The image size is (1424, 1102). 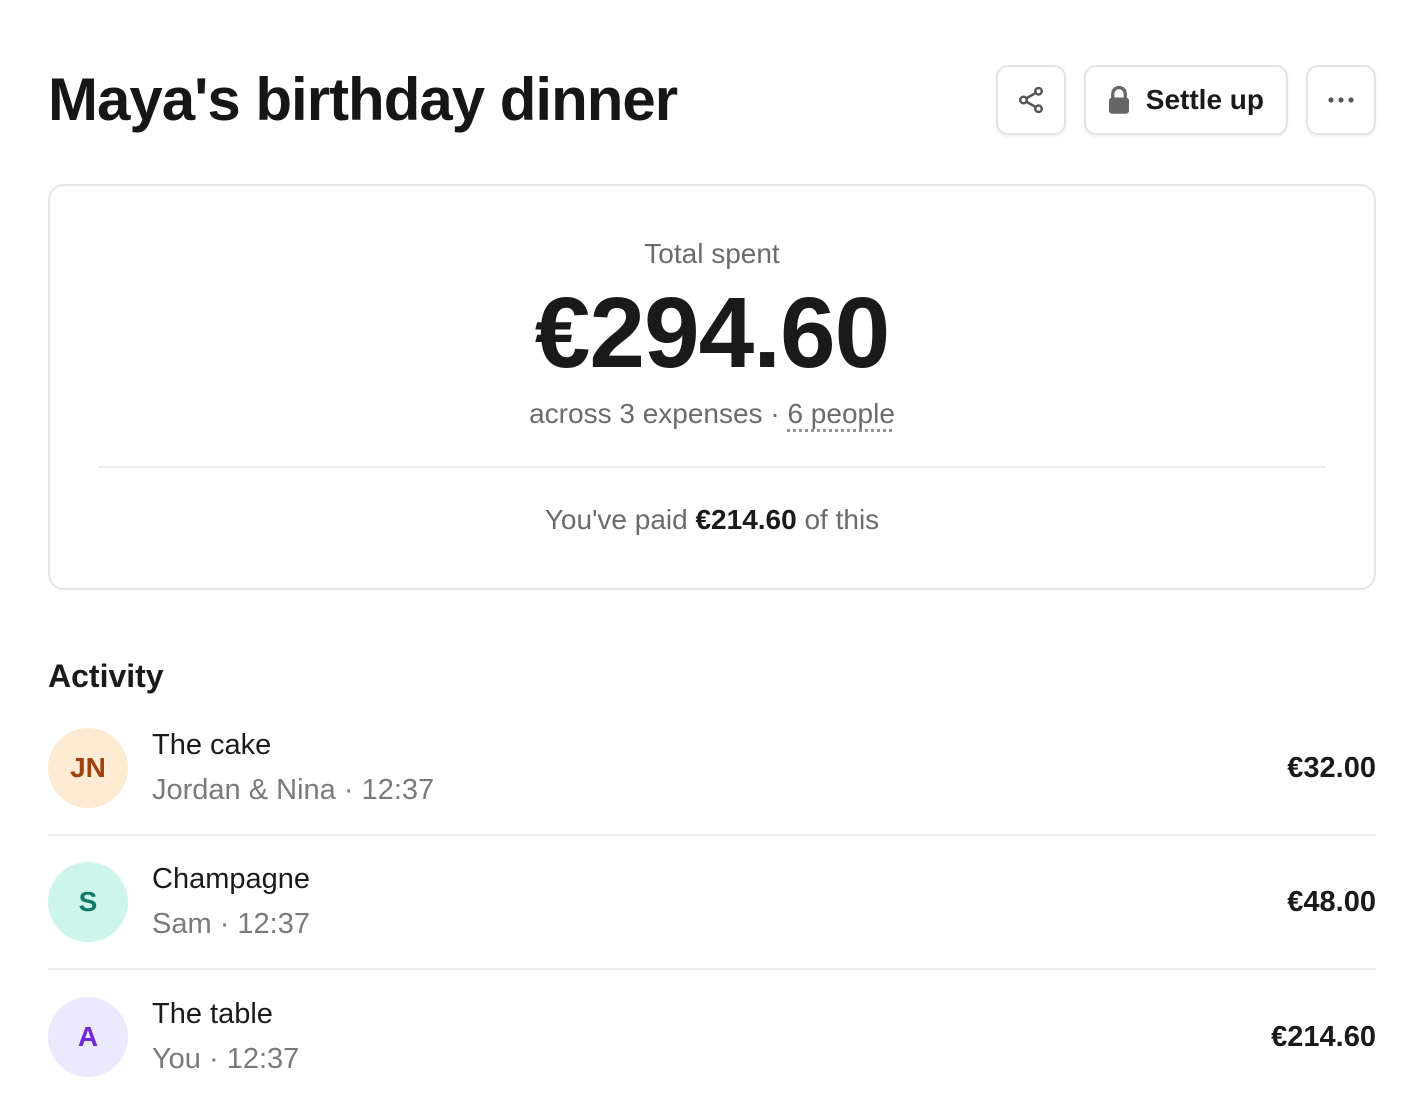 I want to click on list-item: JN The cake Jordan & Nina · 12:37 €32.00, so click(x=712, y=769).